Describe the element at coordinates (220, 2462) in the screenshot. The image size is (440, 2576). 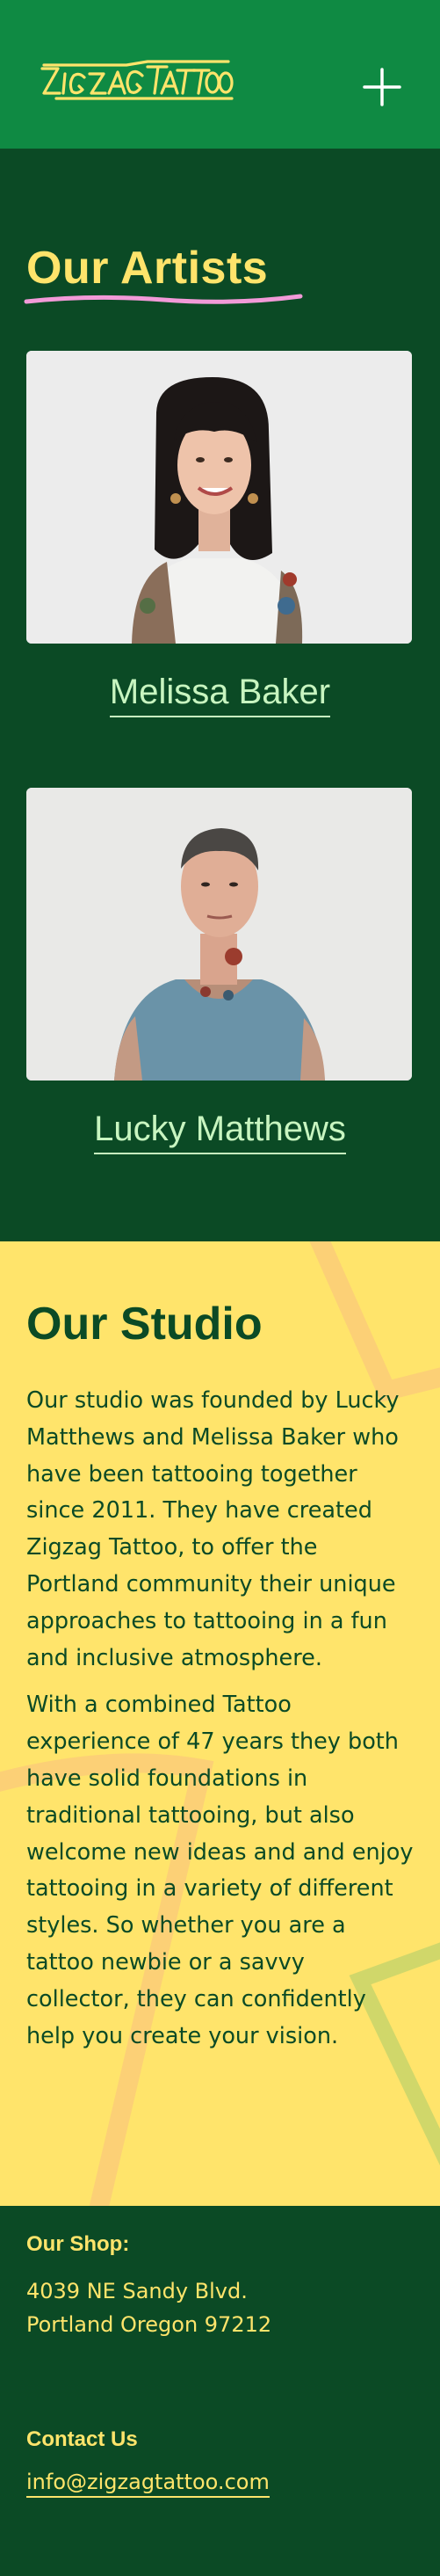
I see `contact-info: Contact Us info@zigzagtattoo.com` at that location.